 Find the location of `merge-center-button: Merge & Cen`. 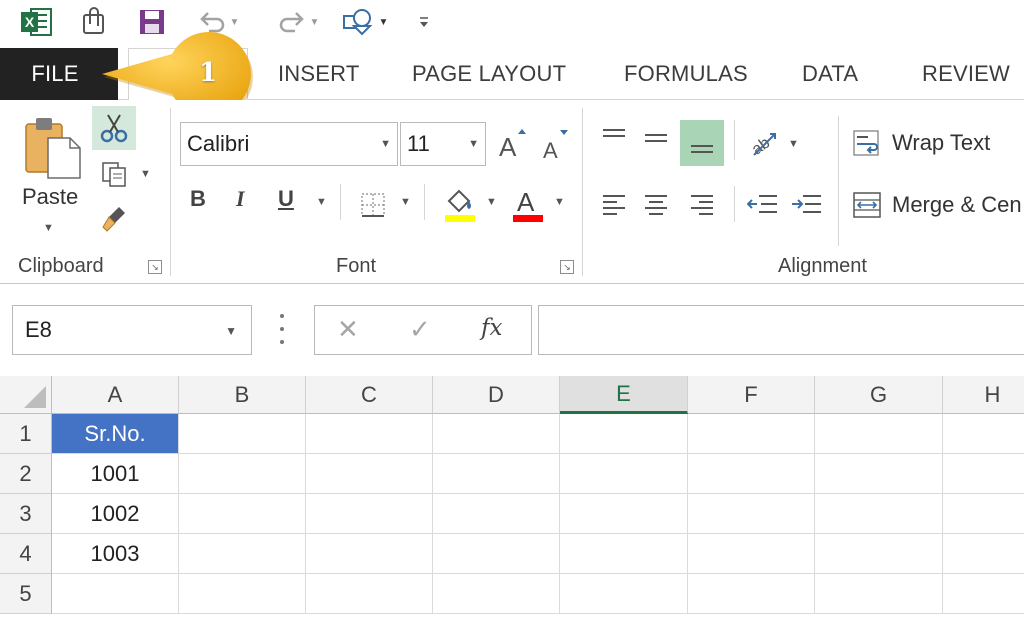

merge-center-button: Merge & Cen is located at coordinates (958, 205).